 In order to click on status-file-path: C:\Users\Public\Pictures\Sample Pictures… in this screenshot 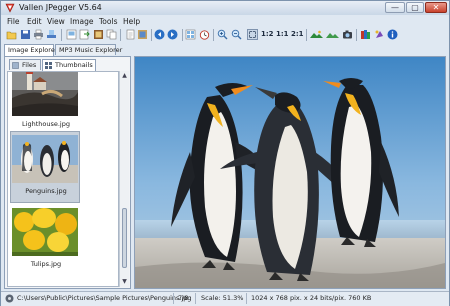, I will do `click(104, 298)`.